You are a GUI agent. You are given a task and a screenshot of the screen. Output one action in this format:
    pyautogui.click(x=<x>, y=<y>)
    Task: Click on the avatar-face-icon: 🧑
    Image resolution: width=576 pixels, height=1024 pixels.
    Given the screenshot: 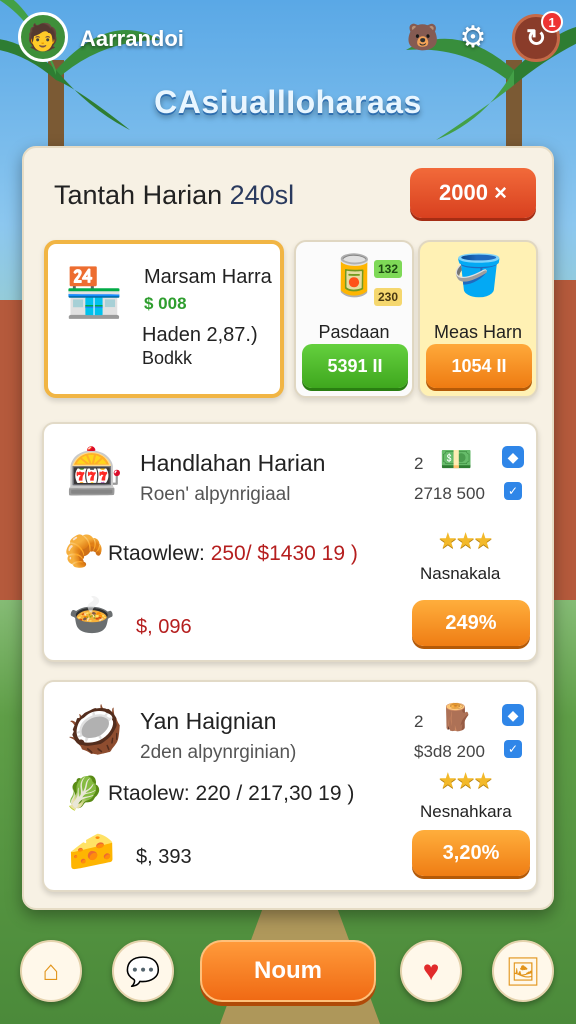 What is the action you would take?
    pyautogui.click(x=43, y=36)
    